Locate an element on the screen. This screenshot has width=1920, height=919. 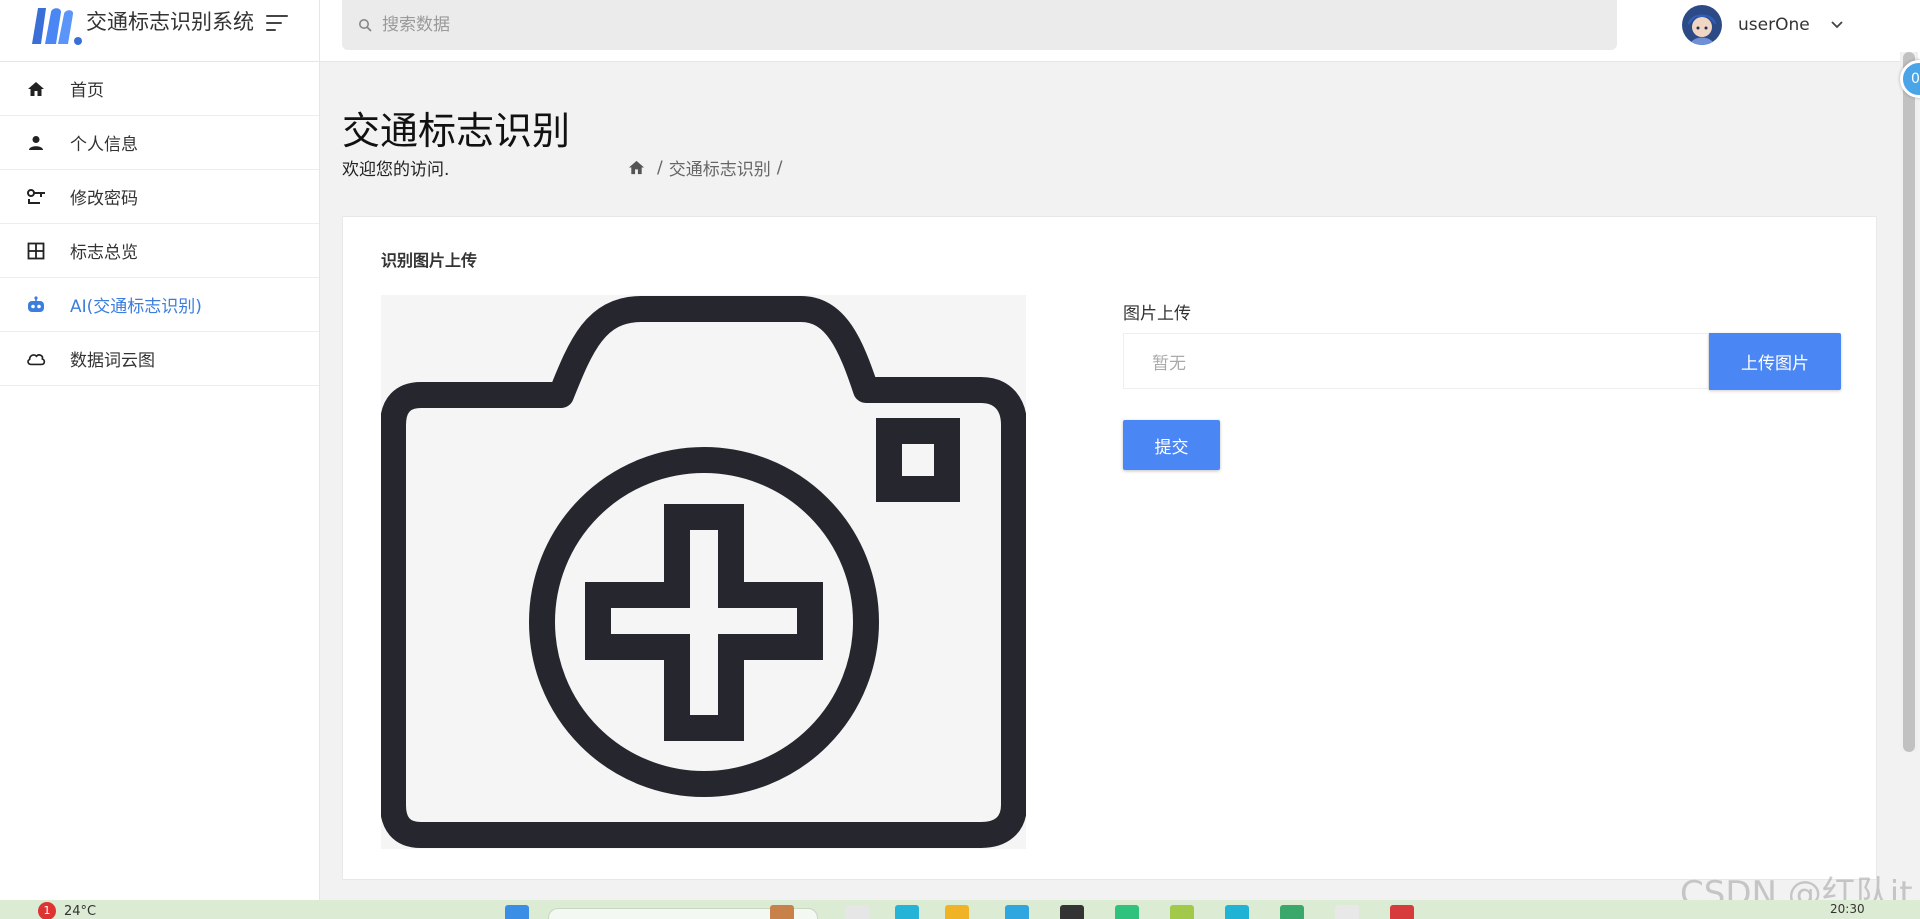
sidebar-item-ai-recognition: AI(交通标志识别) is located at coordinates (159, 305).